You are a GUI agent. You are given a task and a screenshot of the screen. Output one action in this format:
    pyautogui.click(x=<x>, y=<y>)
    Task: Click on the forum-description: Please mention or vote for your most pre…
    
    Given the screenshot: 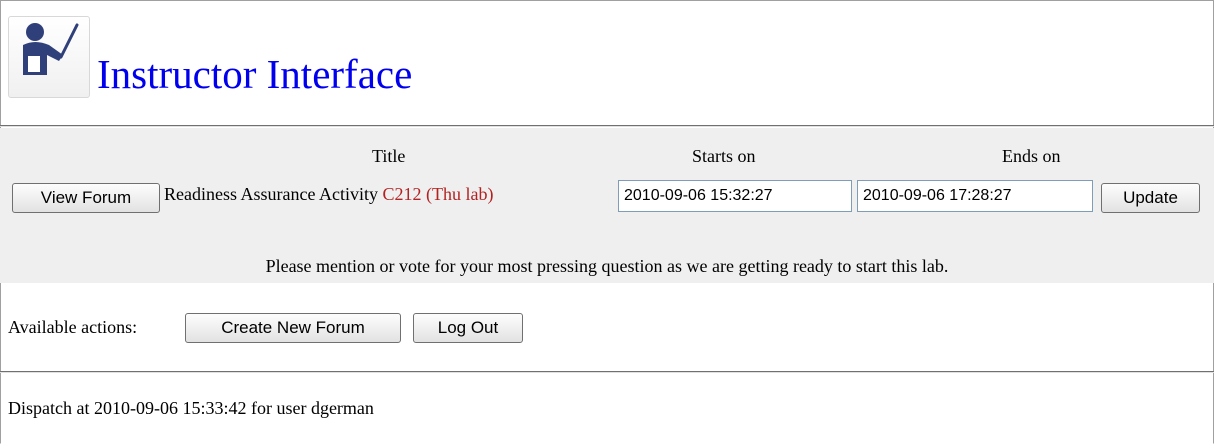 What is the action you would take?
    pyautogui.click(x=607, y=266)
    